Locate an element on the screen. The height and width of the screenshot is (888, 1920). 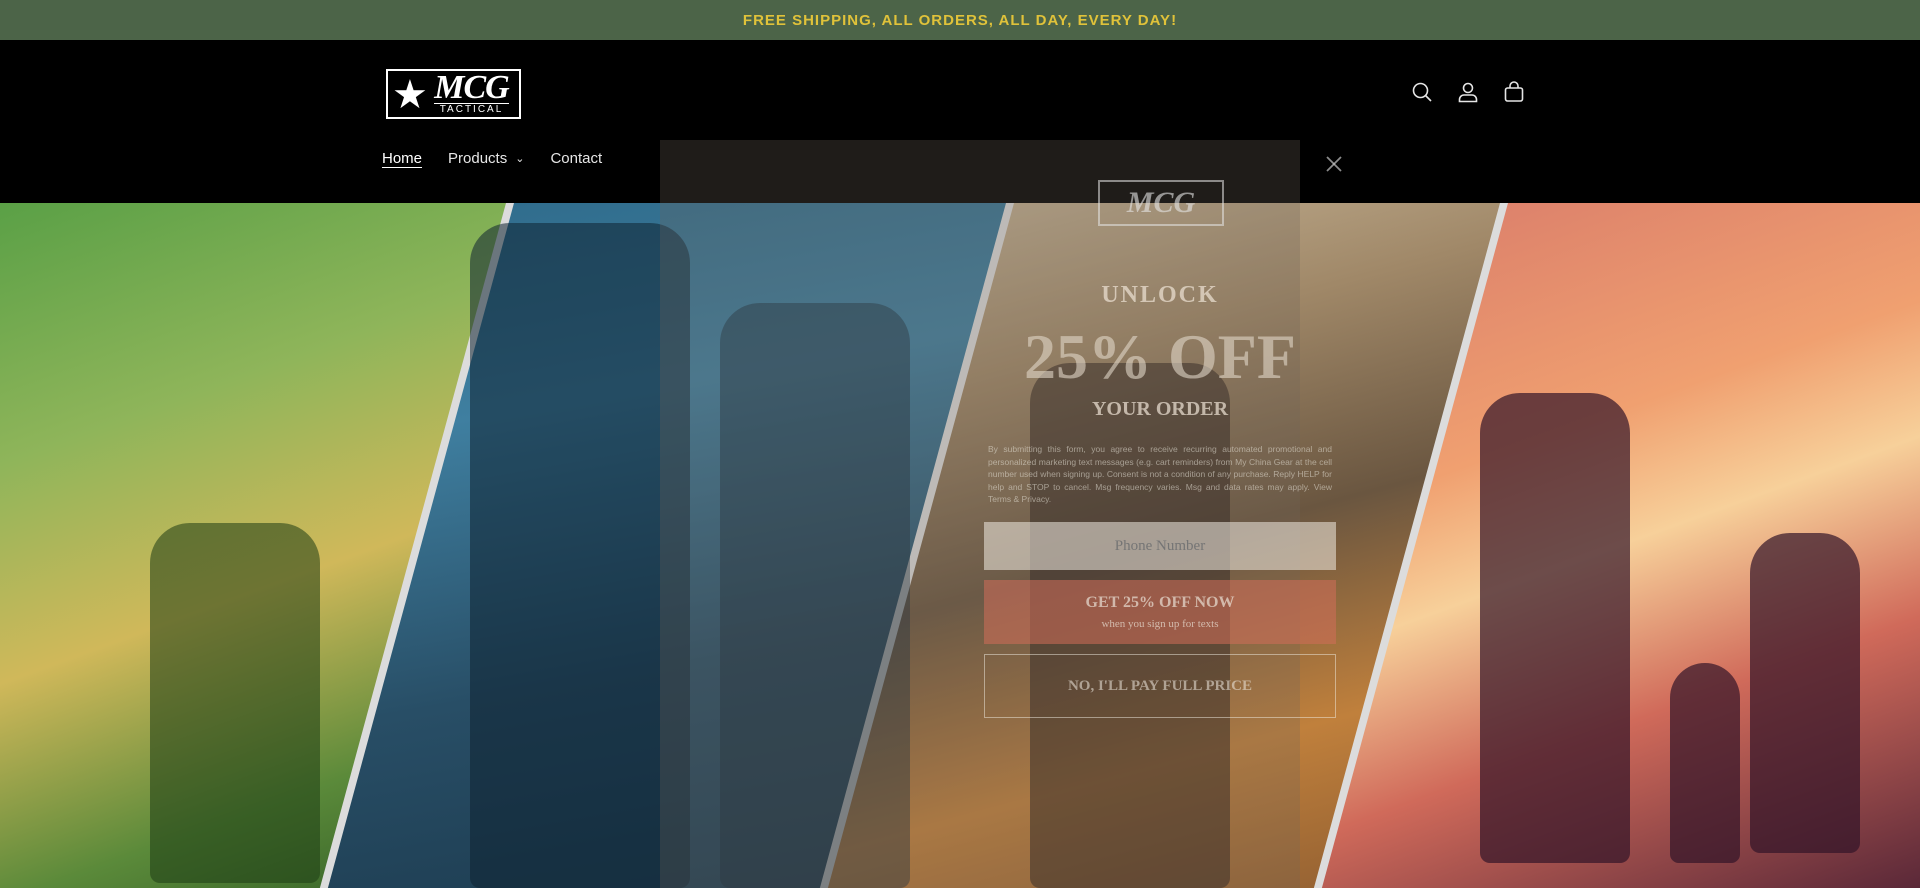
popup-logo: MCG is located at coordinates (1161, 203).